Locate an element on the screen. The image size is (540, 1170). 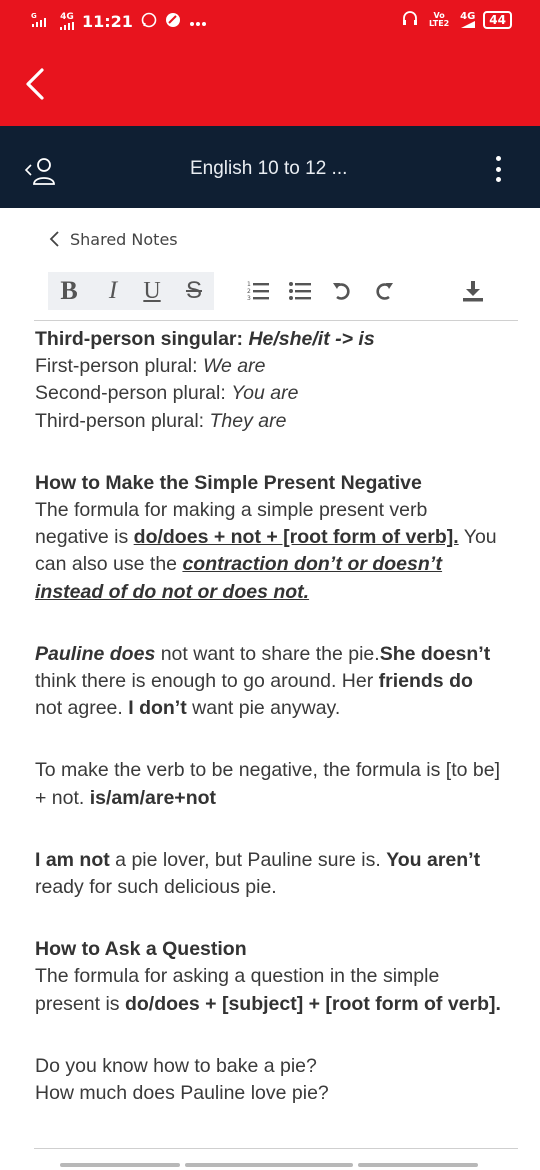
italic-button: I is located at coordinates (113, 291).